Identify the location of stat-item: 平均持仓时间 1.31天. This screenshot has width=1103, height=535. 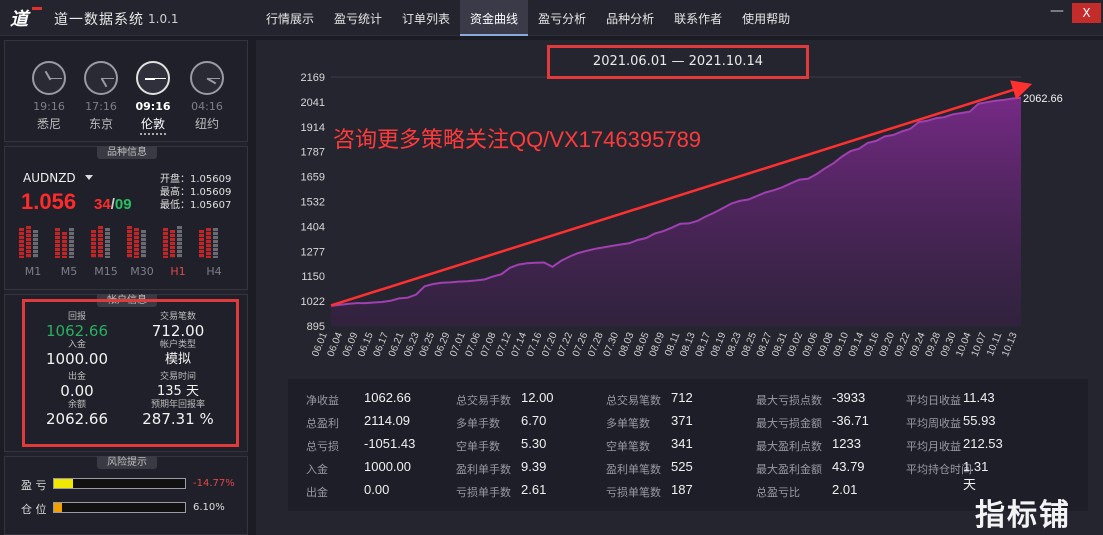
(947, 475).